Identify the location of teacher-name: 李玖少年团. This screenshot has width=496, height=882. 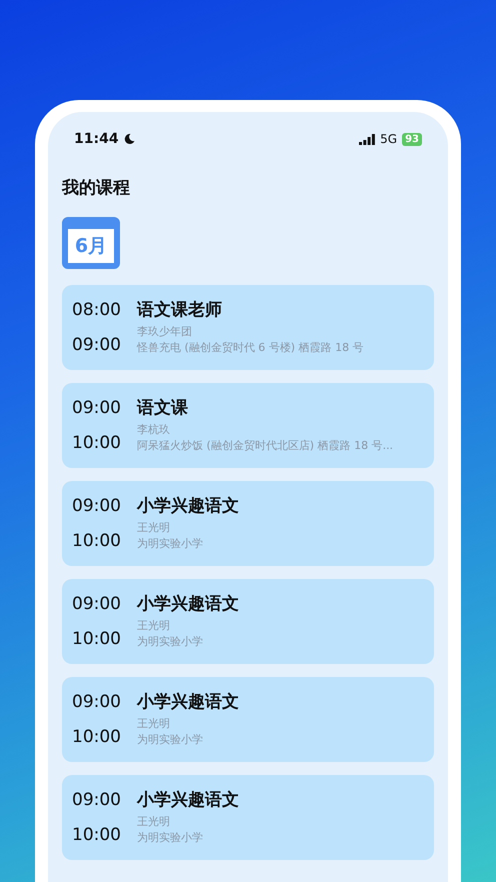
(165, 332).